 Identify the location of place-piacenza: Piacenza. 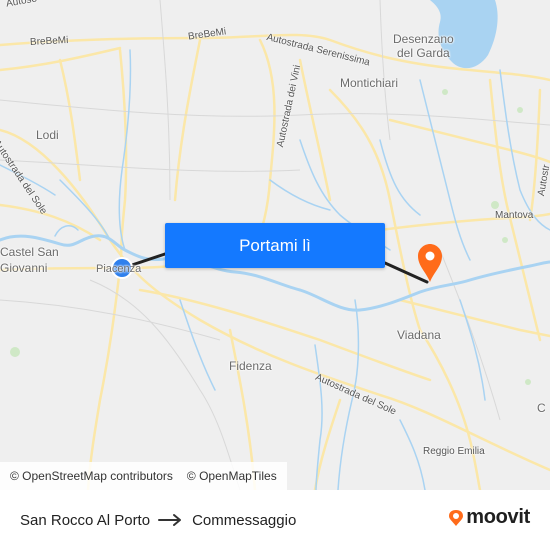
(119, 269).